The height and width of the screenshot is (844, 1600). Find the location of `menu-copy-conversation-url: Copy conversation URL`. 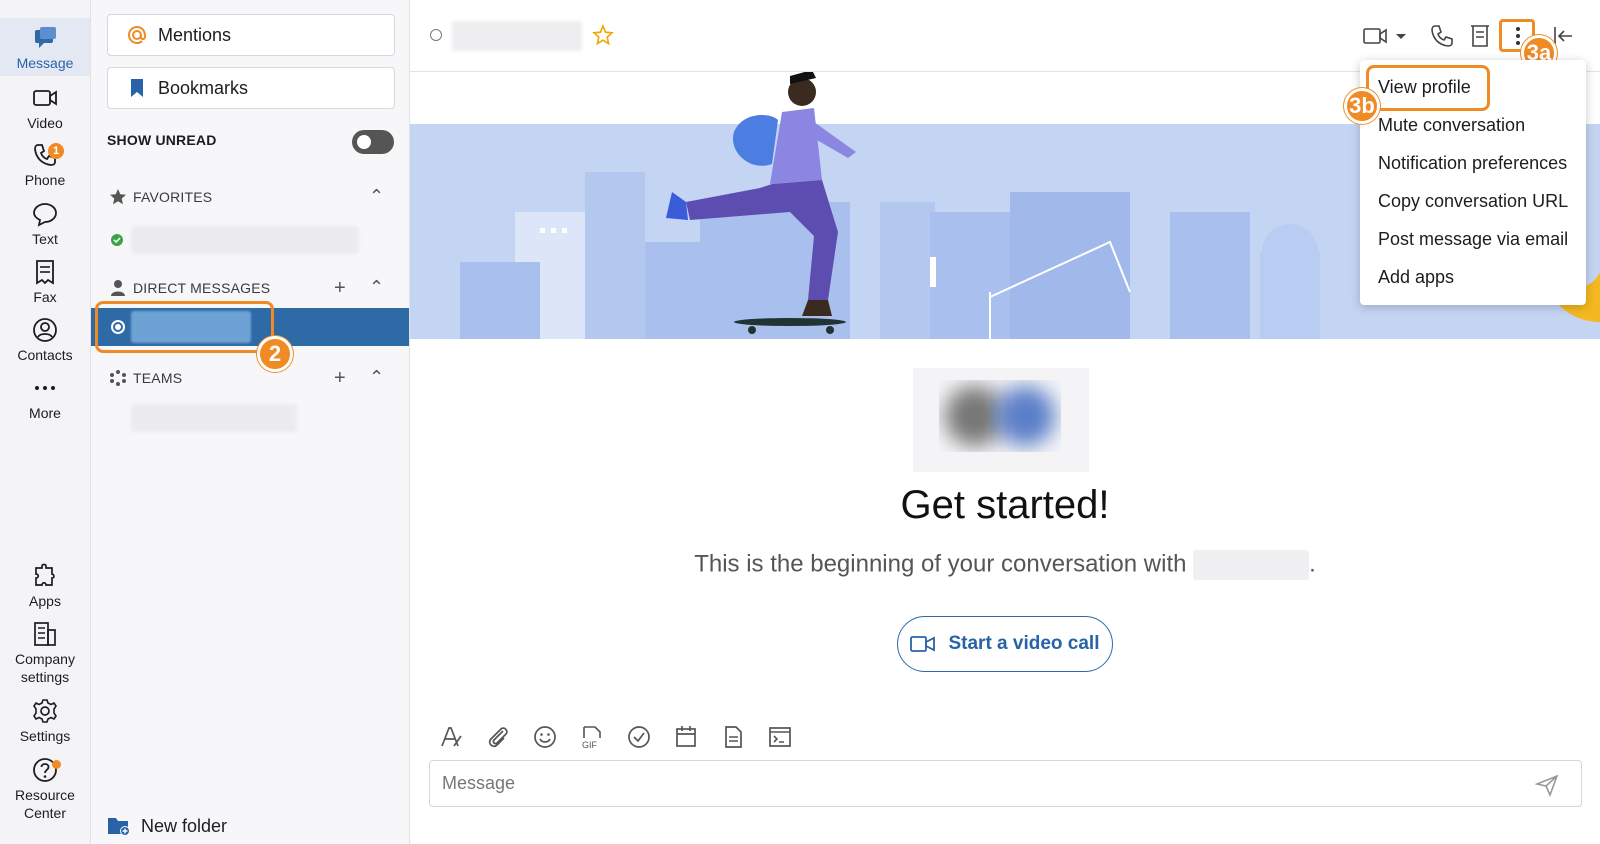

menu-copy-conversation-url: Copy conversation URL is located at coordinates (1473, 201).